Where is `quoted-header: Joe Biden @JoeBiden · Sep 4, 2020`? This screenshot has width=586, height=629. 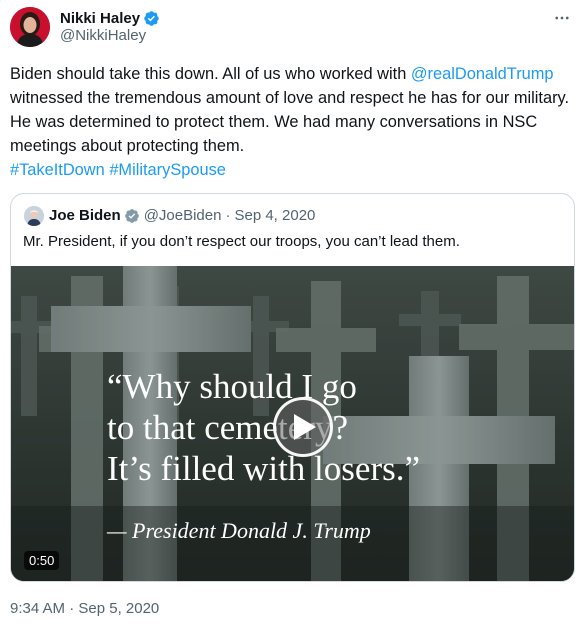 quoted-header: Joe Biden @JoeBiden · Sep 4, 2020 is located at coordinates (182, 215).